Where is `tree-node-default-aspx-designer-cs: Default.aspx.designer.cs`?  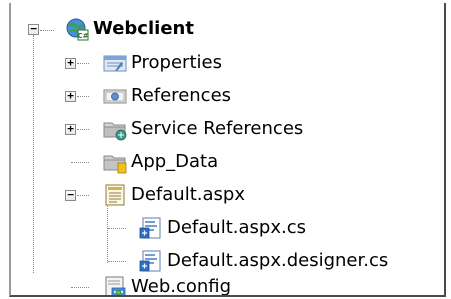 tree-node-default-aspx-designer-cs: Default.aspx.designer.cs is located at coordinates (221, 261).